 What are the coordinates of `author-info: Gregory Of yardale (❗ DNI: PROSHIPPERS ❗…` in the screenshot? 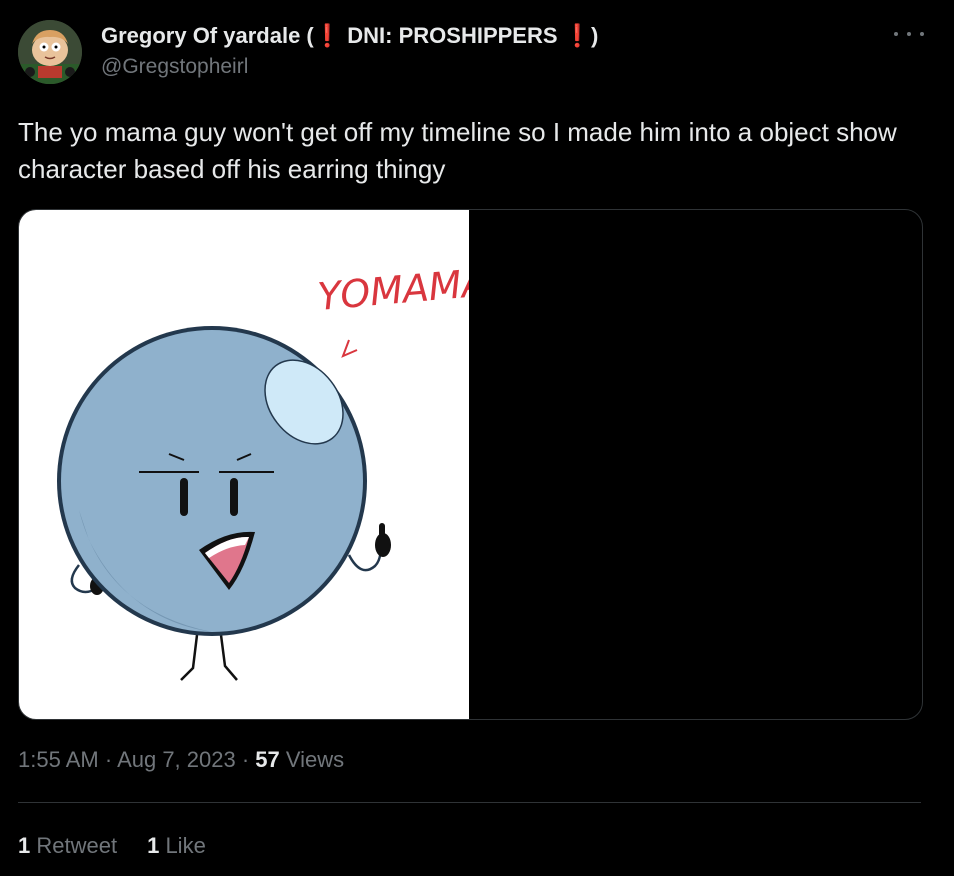 It's located at (349, 51).